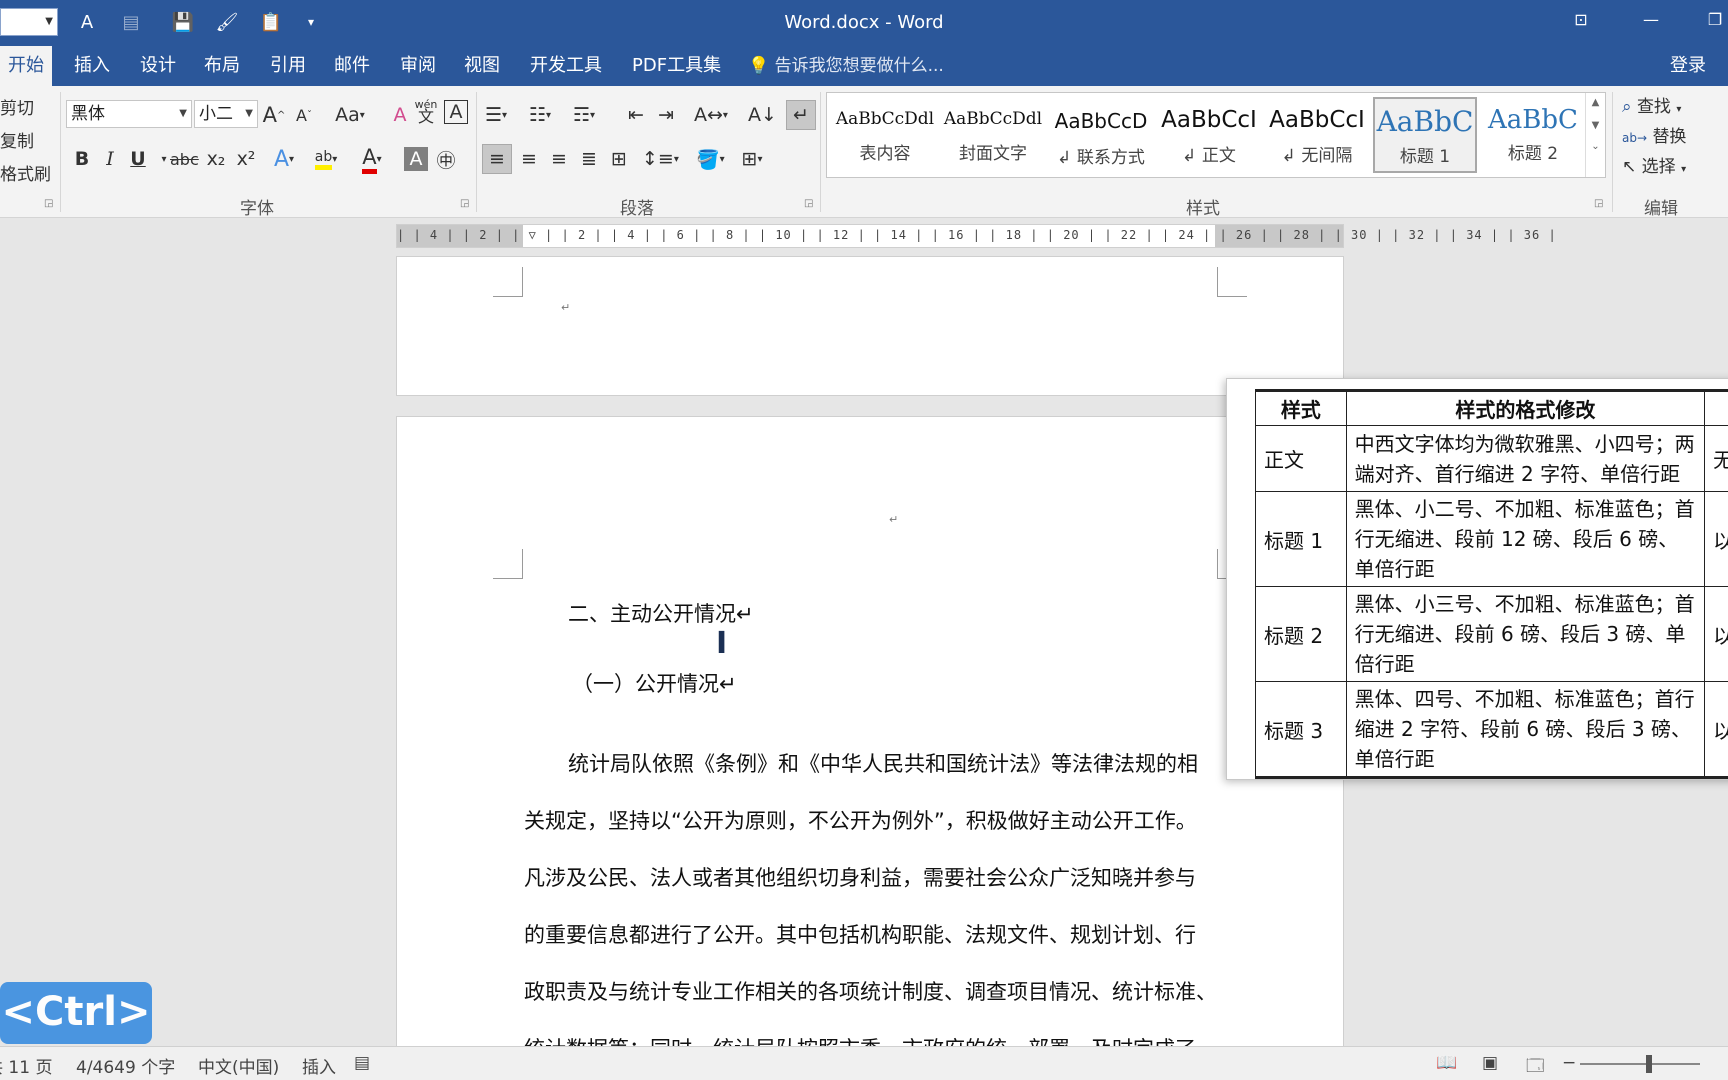 The height and width of the screenshot is (1080, 1728). I want to click on minimize-icon: —, so click(1651, 22).